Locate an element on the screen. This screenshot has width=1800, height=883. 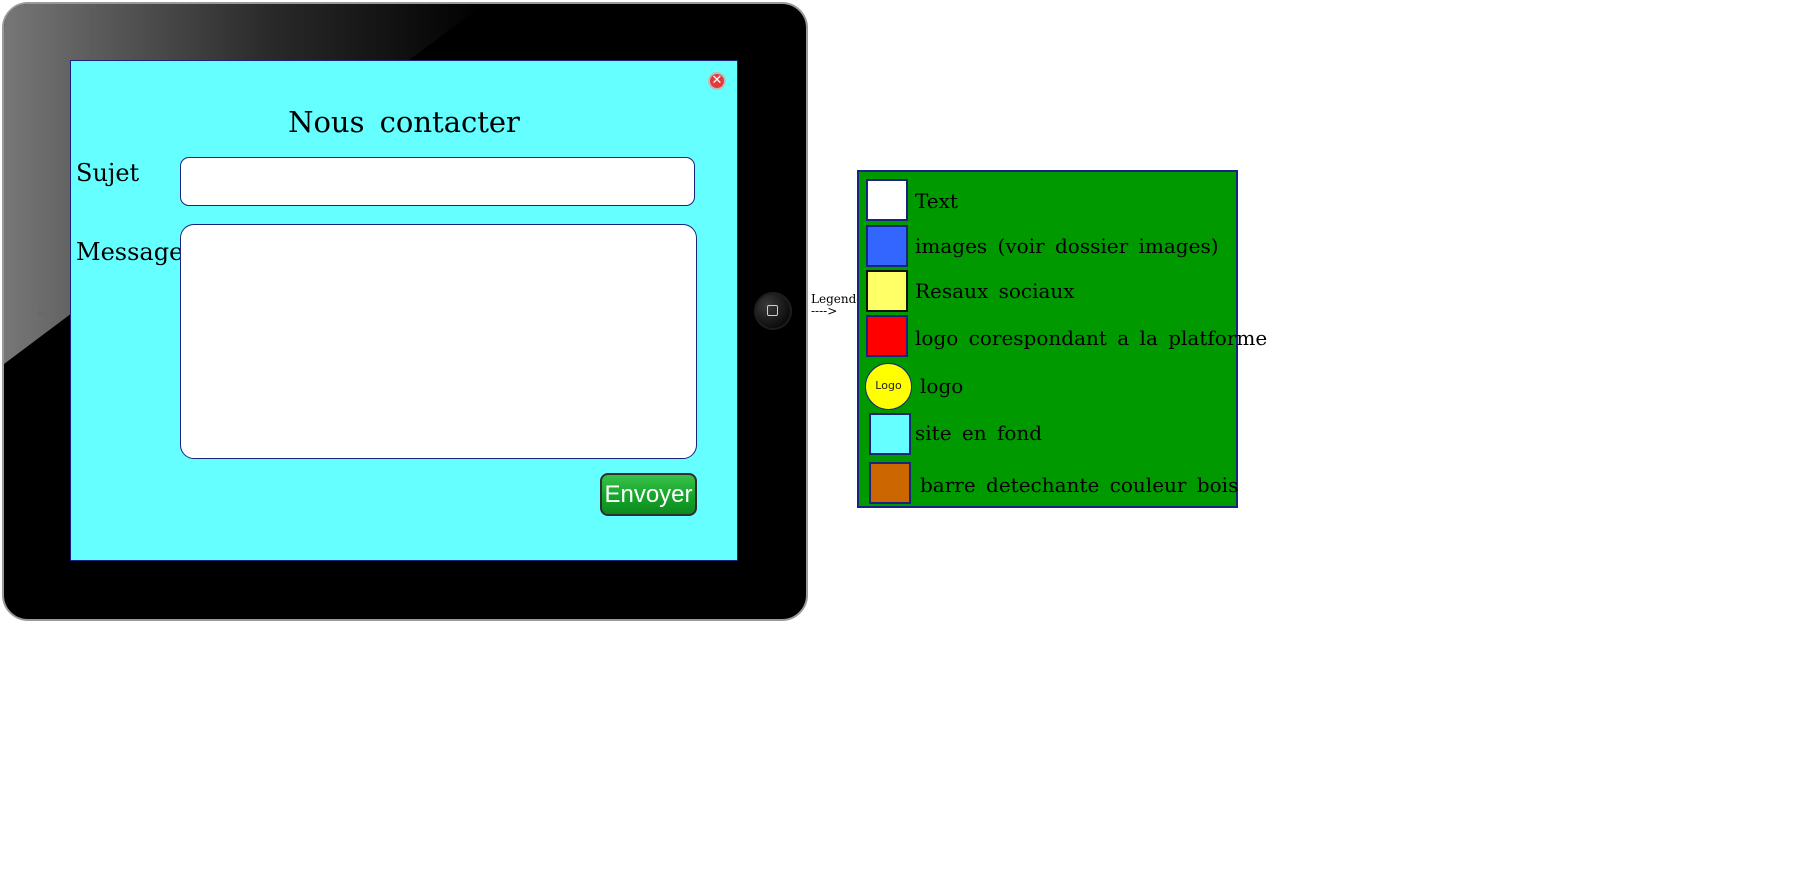
legend-label-text: Text is located at coordinates (936, 201).